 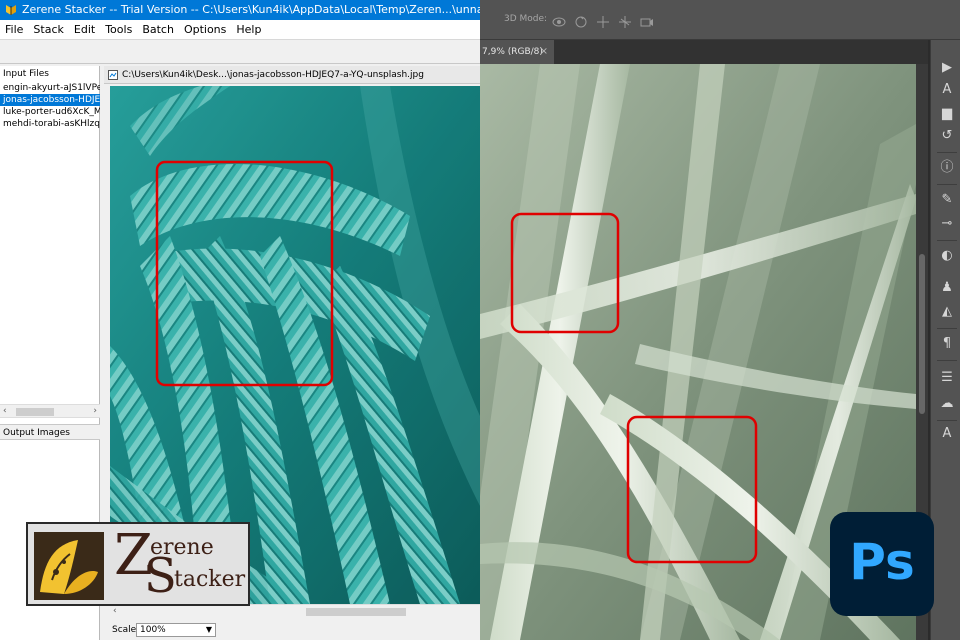 What do you see at coordinates (176, 630) in the screenshot?
I see `scale-select: 100% ▼` at bounding box center [176, 630].